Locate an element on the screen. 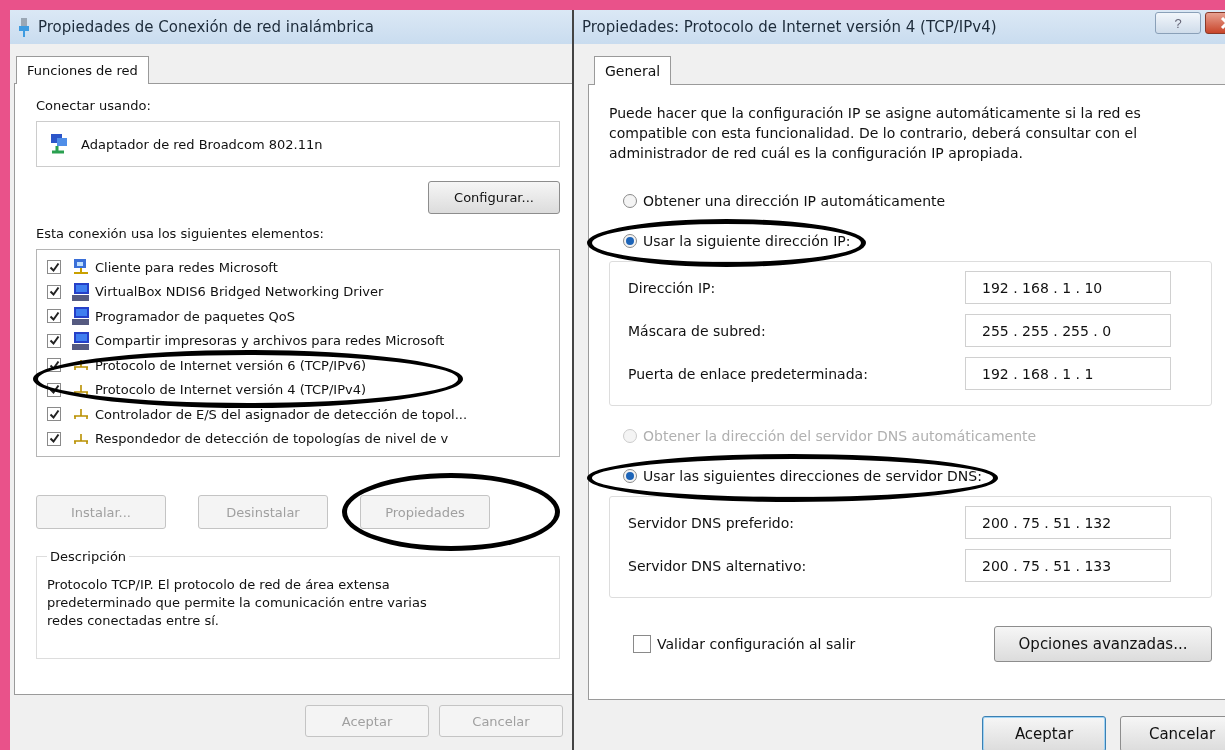  window-title: Propiedades de Conexión de red inalámbrica is located at coordinates (206, 27).